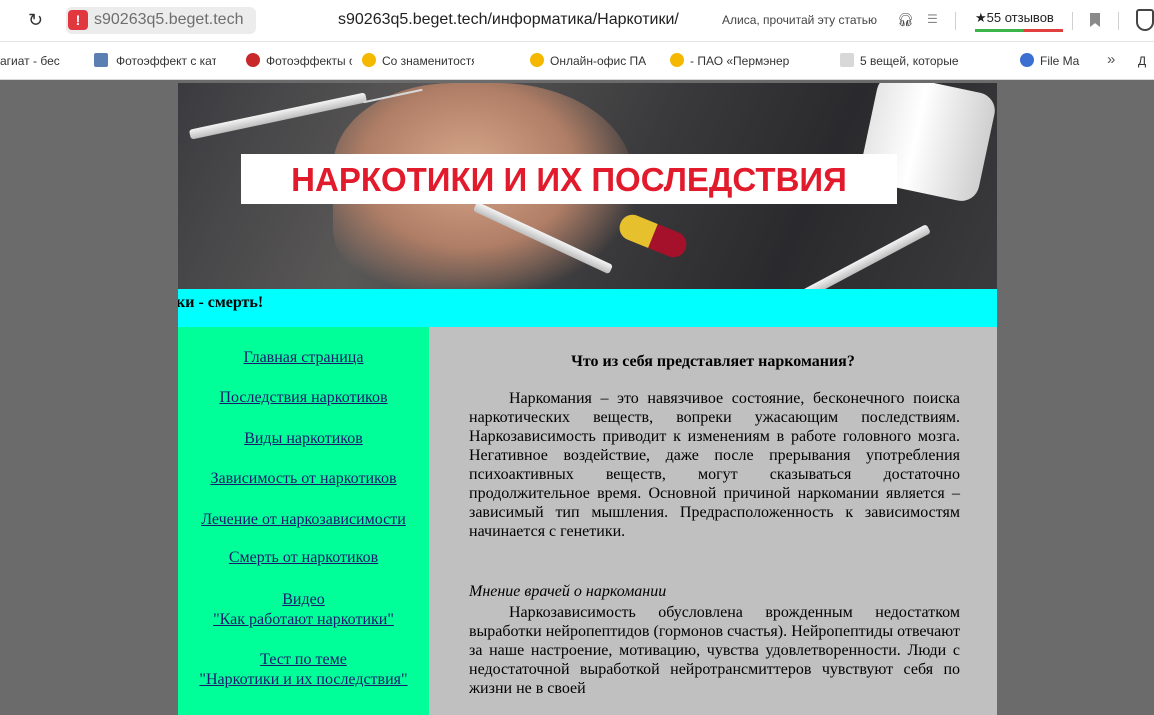  I want to click on bookmark-item: Д, so click(1146, 61).